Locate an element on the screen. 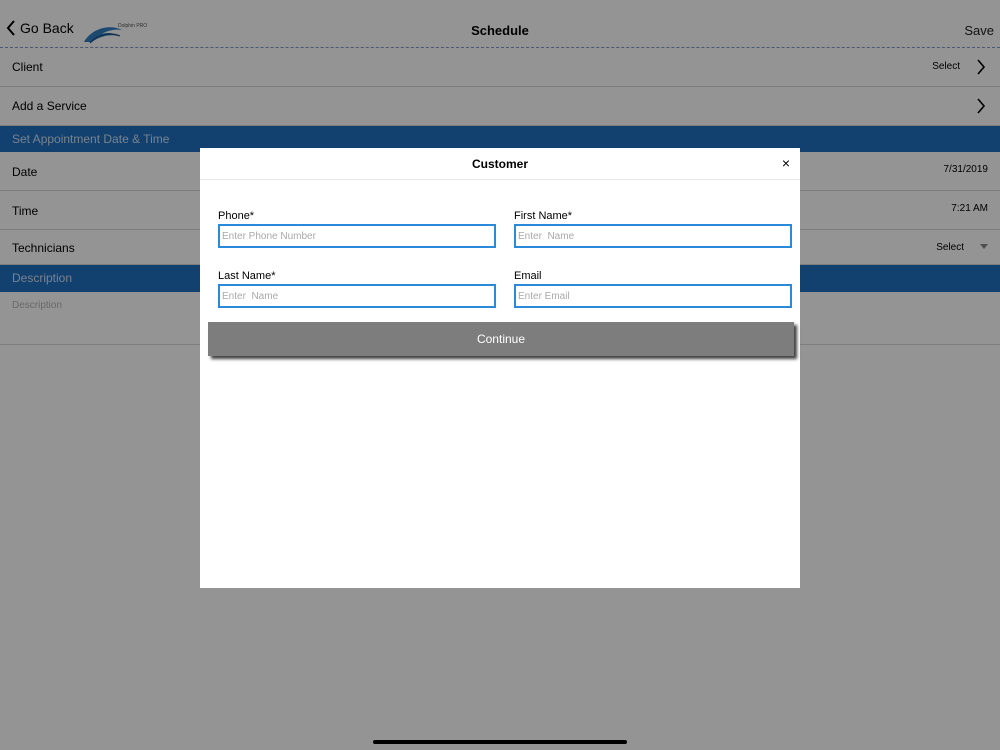 This screenshot has width=1000, height=750. modal-header: Customer × is located at coordinates (500, 164).